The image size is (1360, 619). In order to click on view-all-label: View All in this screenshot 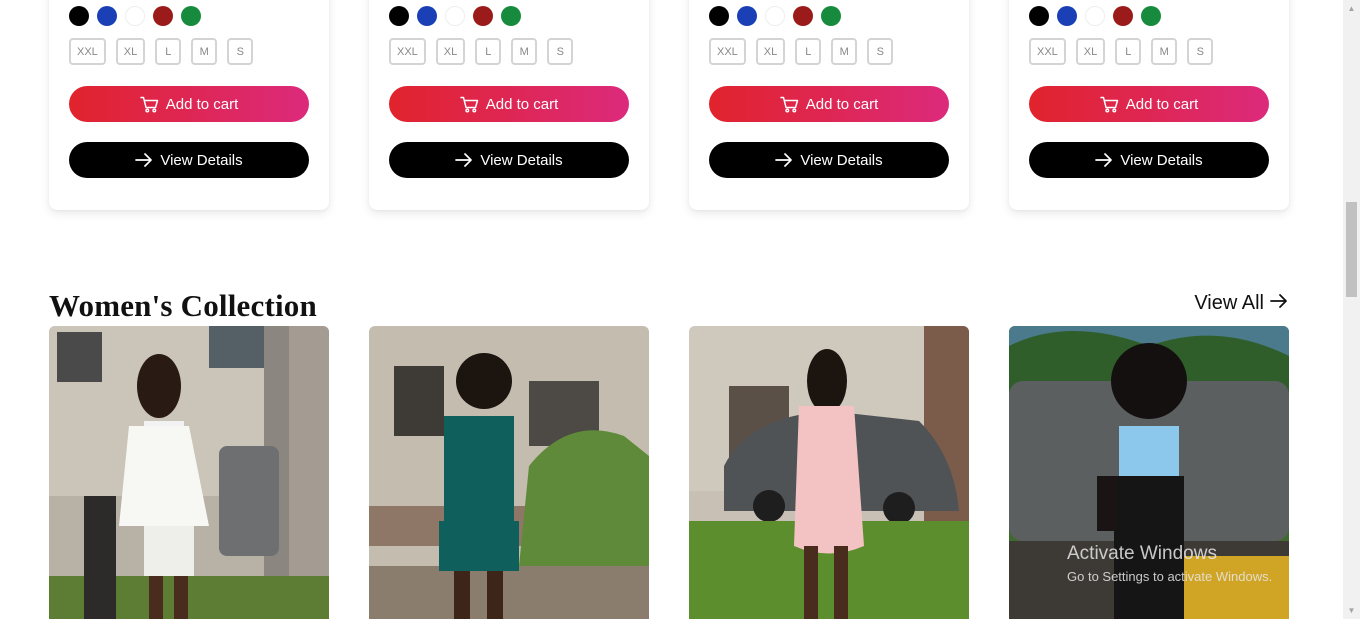, I will do `click(1229, 303)`.